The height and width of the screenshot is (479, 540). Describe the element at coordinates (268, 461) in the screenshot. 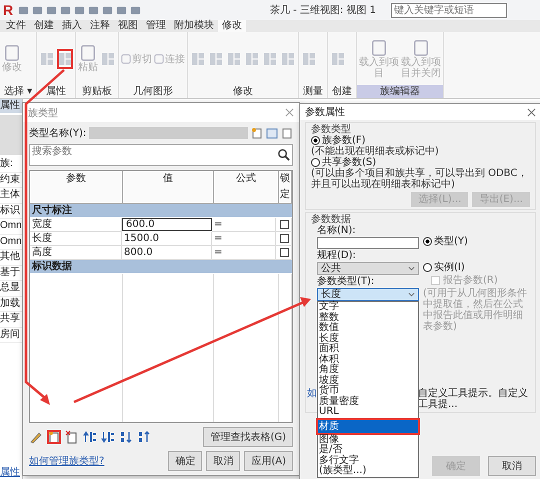

I see `dialog-button: 应用(A)` at that location.